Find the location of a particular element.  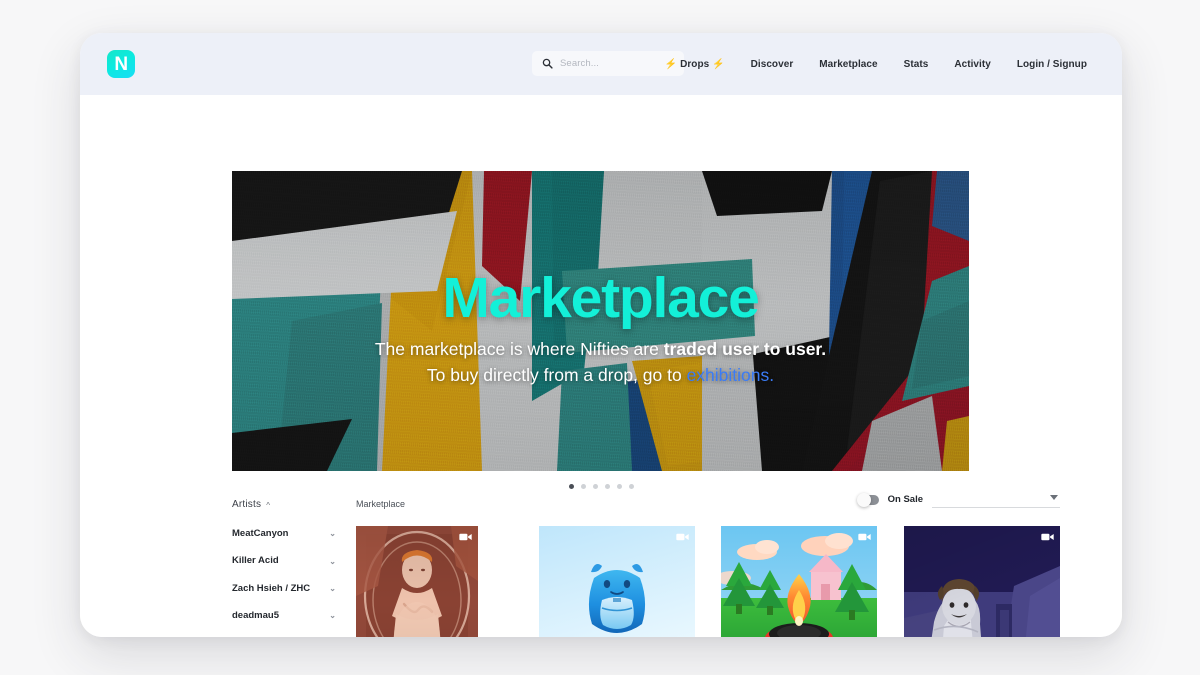

carousel-pagination is located at coordinates (601, 486).